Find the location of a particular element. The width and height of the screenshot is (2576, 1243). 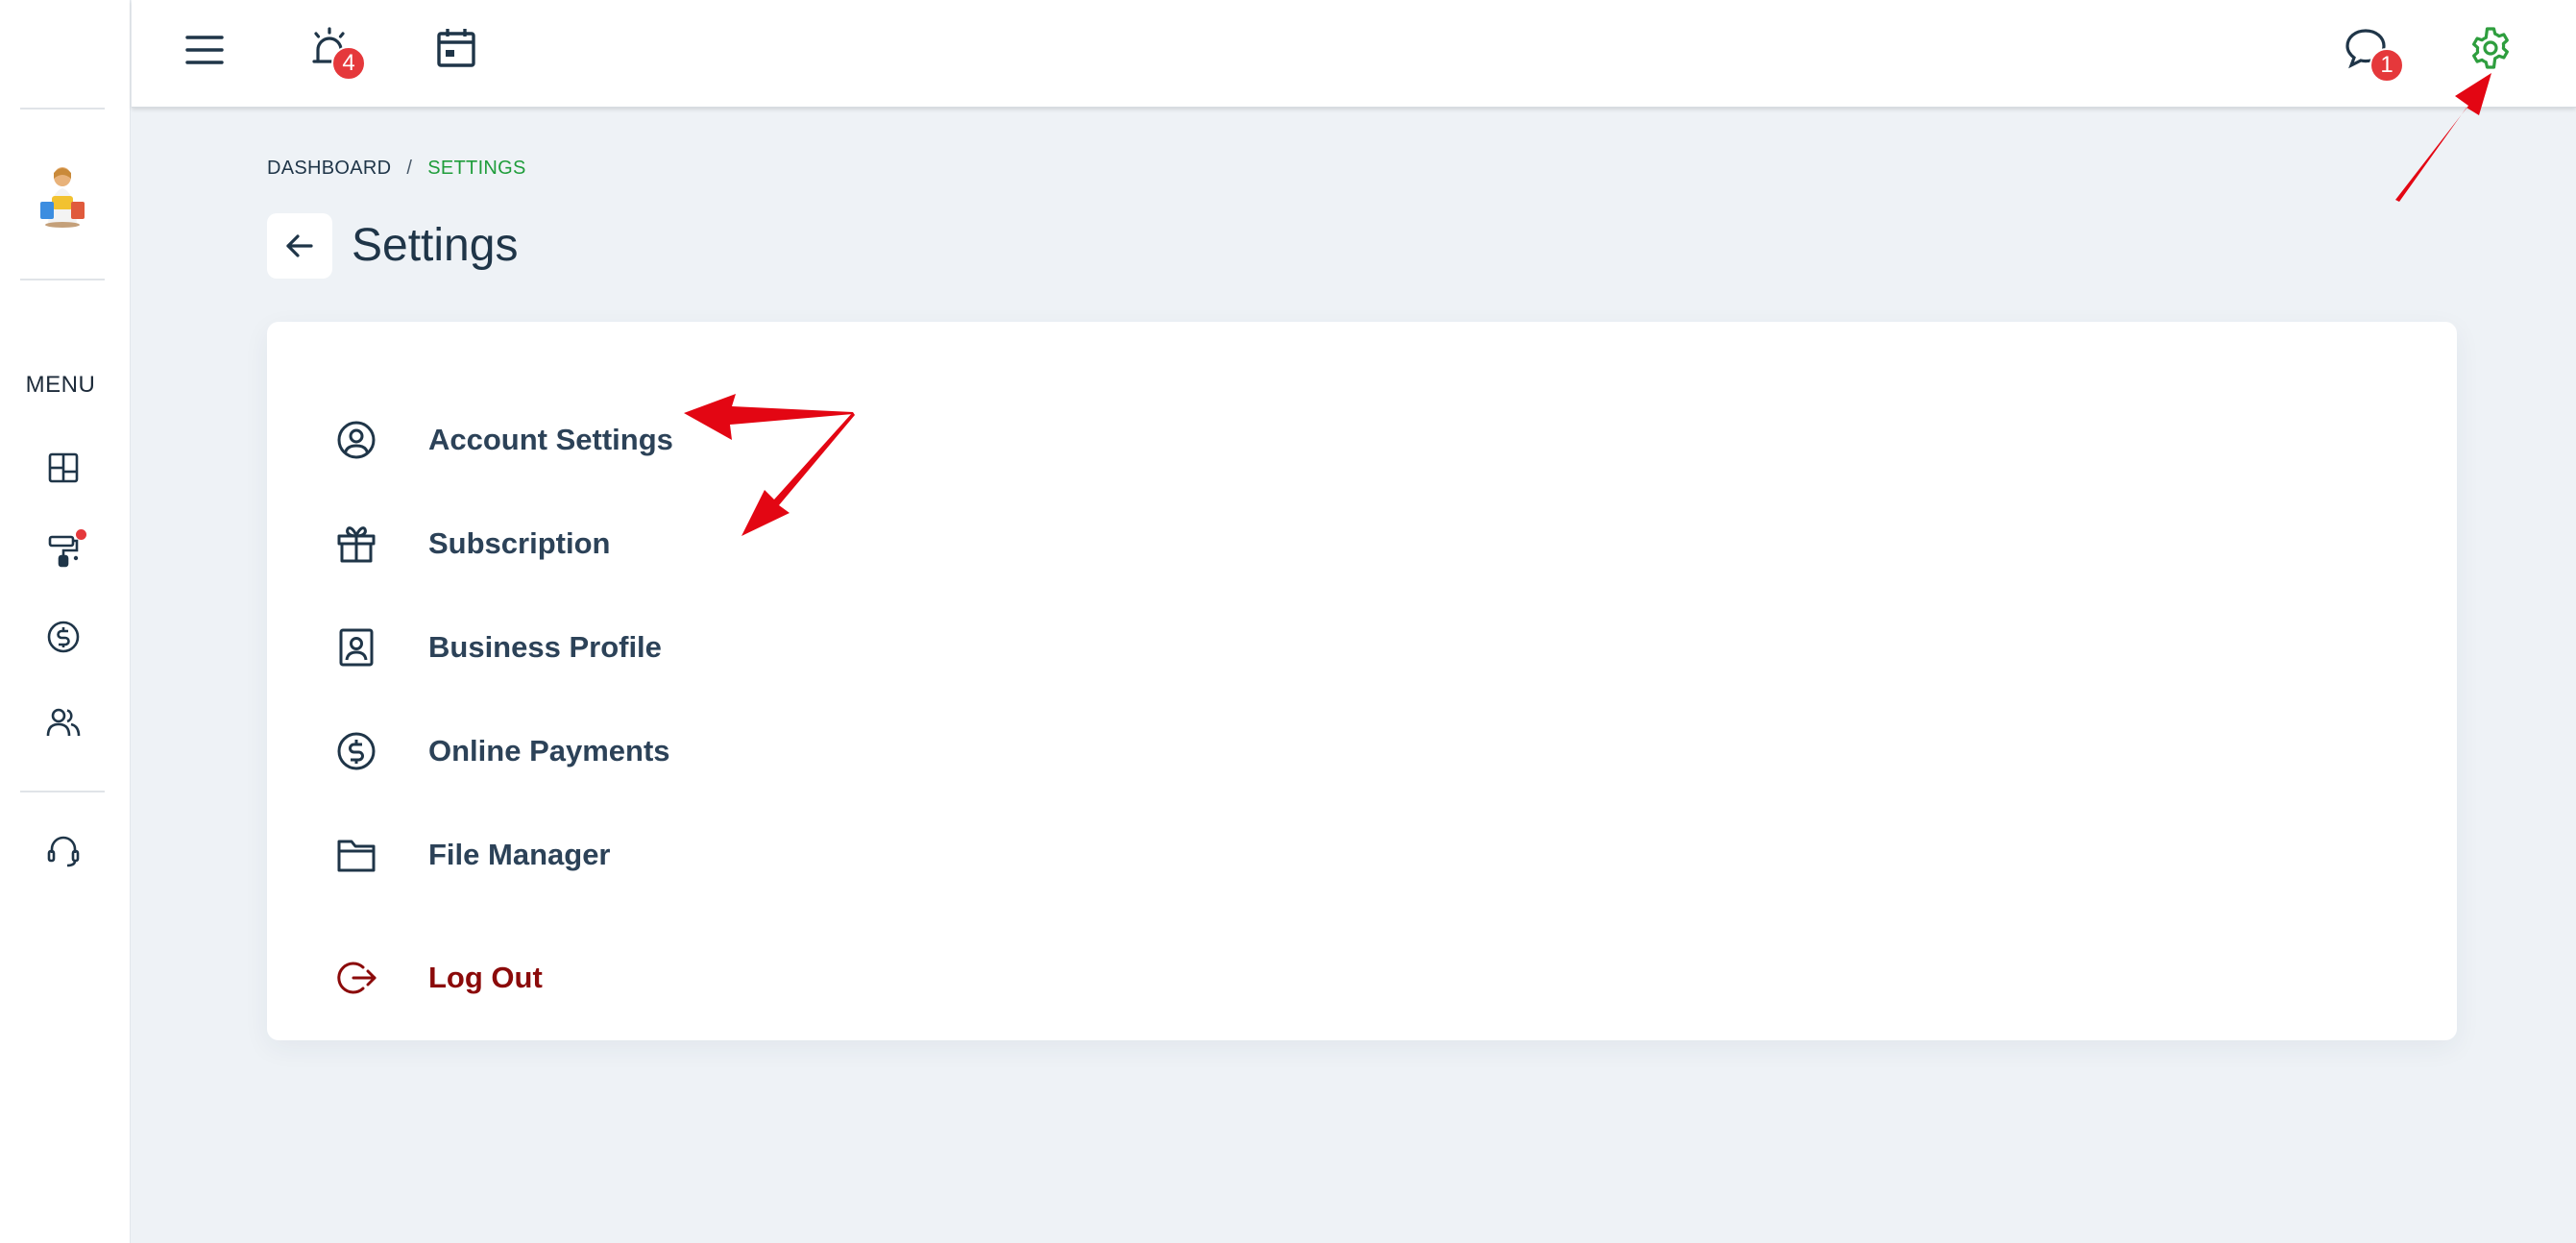

alerts-badge: 4 is located at coordinates (348, 64).